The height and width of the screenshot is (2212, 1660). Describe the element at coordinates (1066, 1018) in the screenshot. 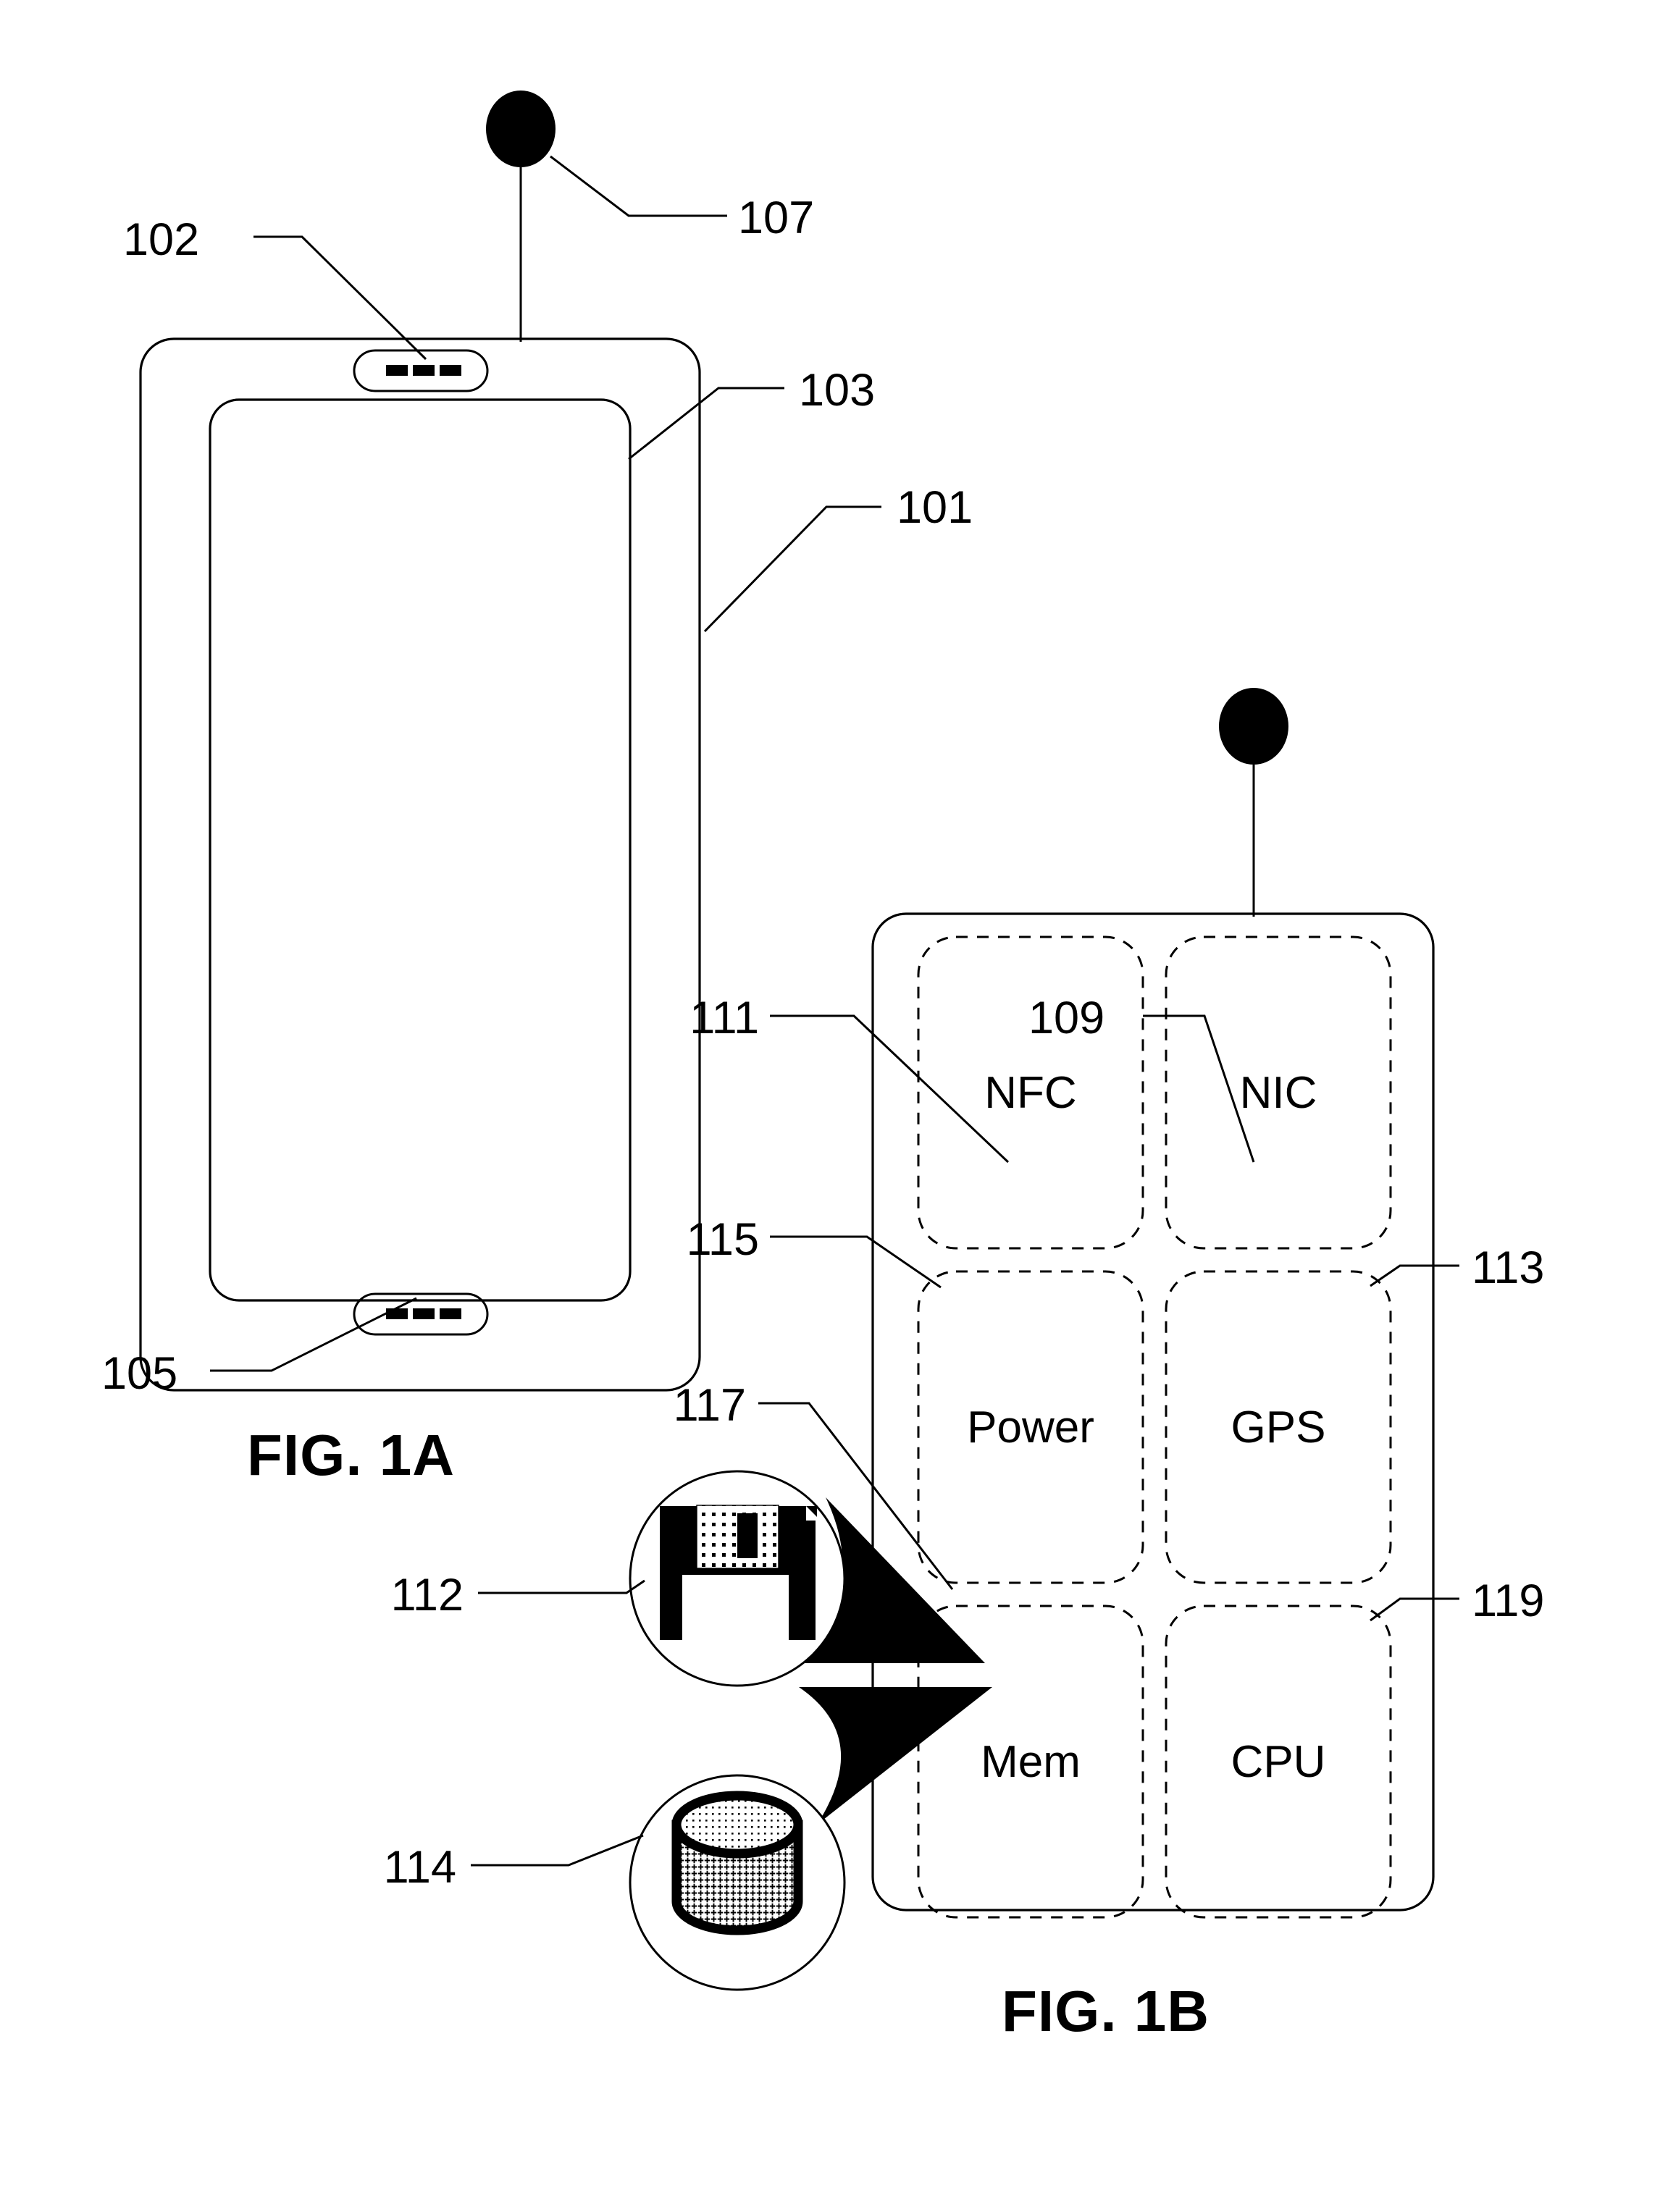

I see `ref-numeral-109: 109` at that location.